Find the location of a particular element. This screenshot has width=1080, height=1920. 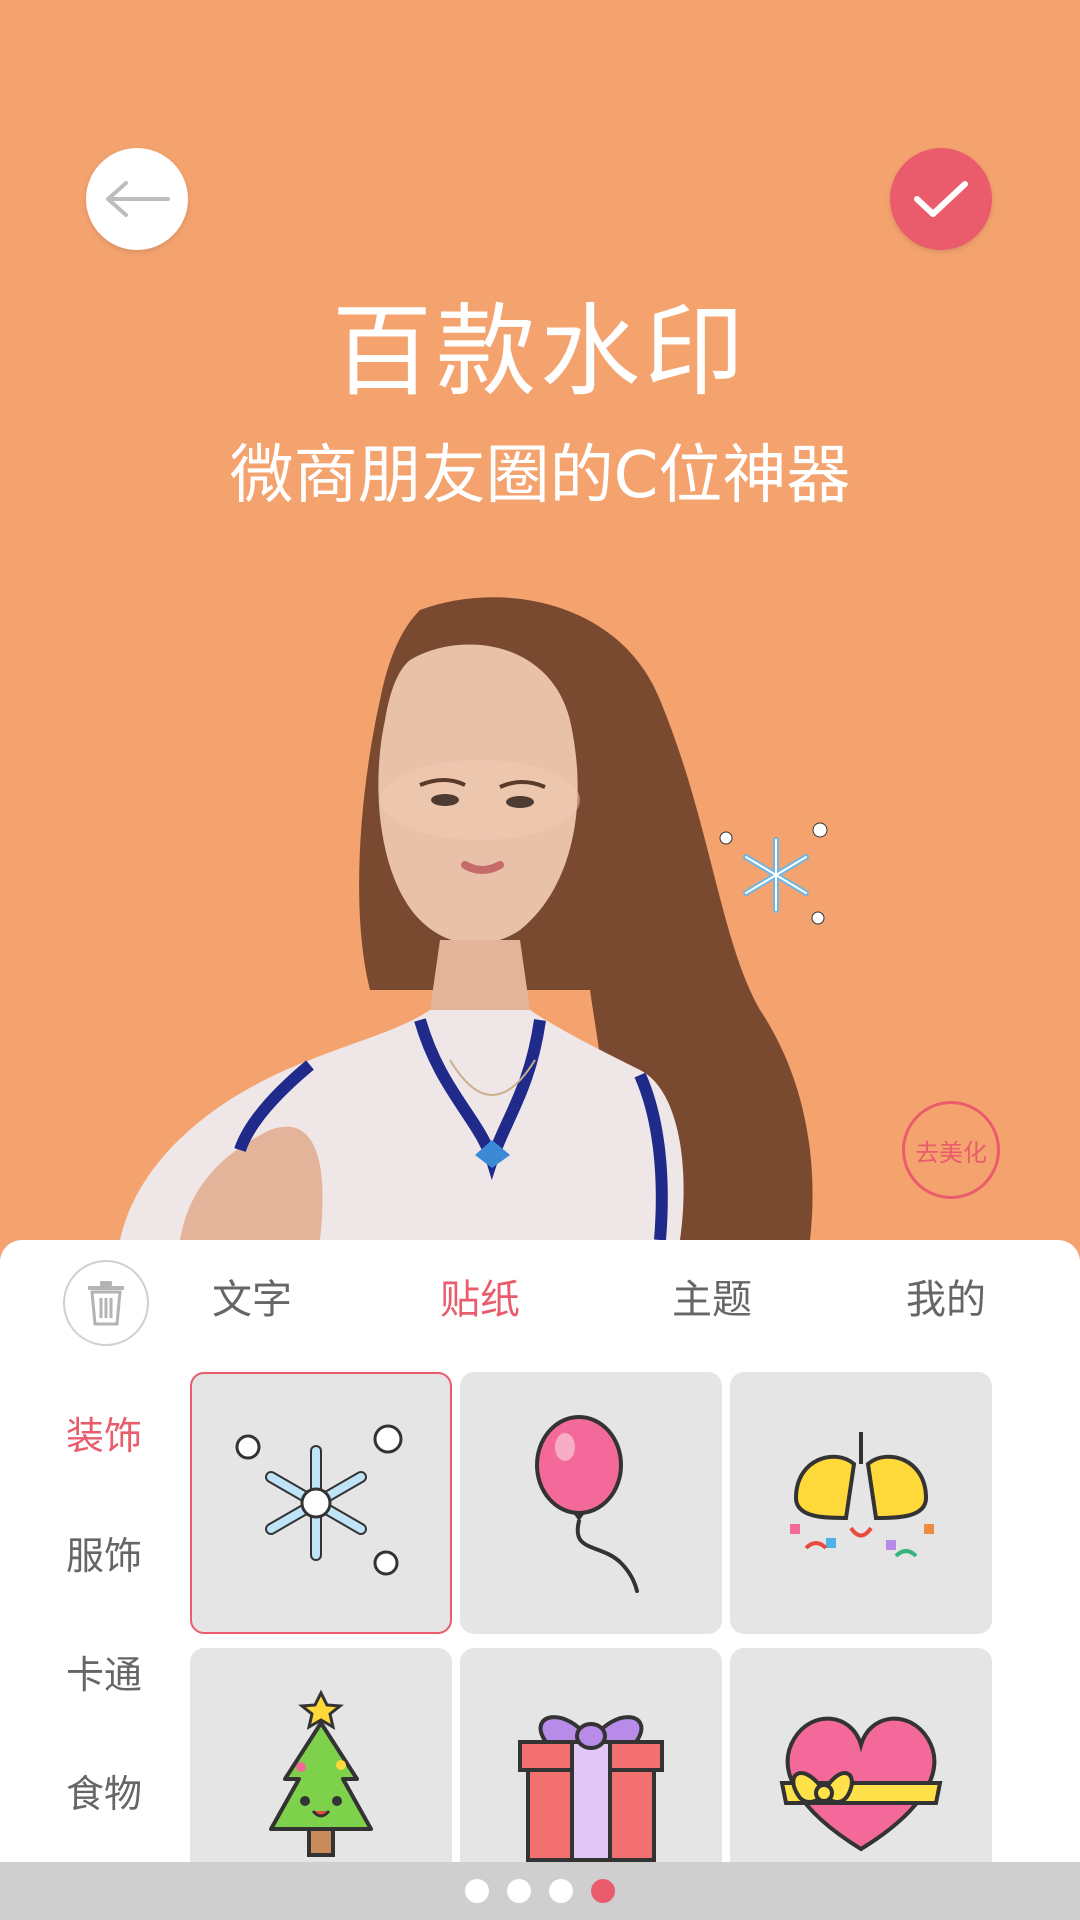

tab-stickers: 贴纸 is located at coordinates (480, 1300).